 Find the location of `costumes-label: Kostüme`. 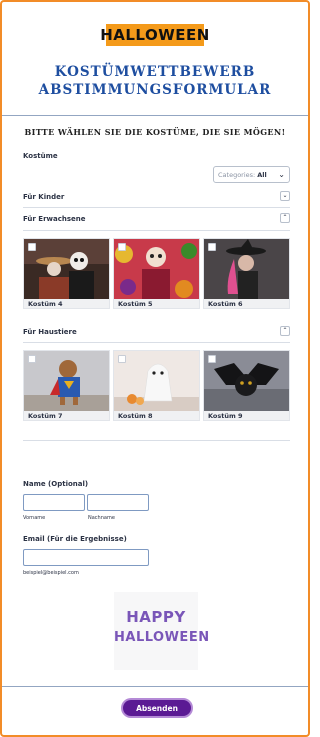

costumes-label: Kostüme is located at coordinates (40, 156).